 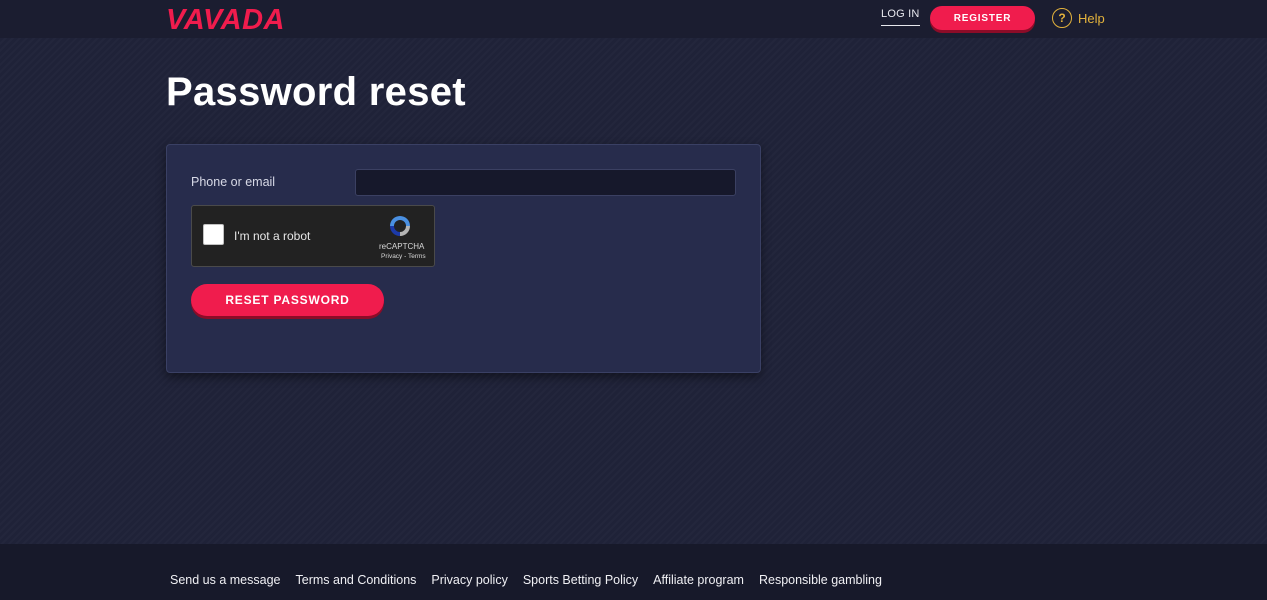 What do you see at coordinates (287, 300) in the screenshot?
I see `reset-password-button: RESET PASSWORD` at bounding box center [287, 300].